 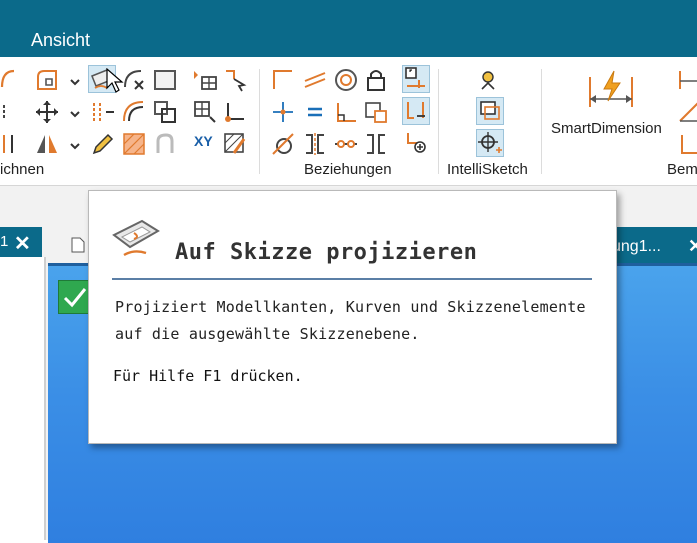 I want to click on arc-icon, so click(x=13, y=80).